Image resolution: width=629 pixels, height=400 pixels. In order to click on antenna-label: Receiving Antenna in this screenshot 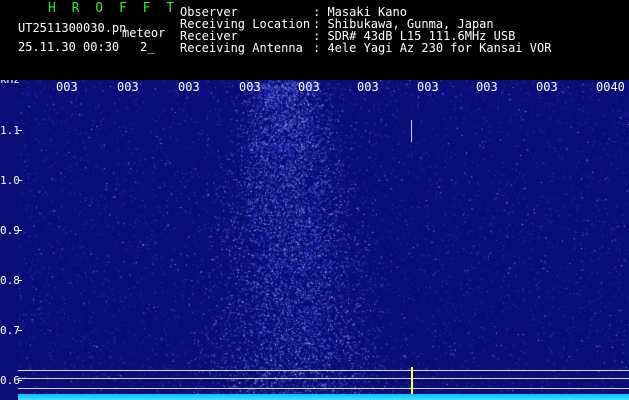, I will do `click(241, 48)`.